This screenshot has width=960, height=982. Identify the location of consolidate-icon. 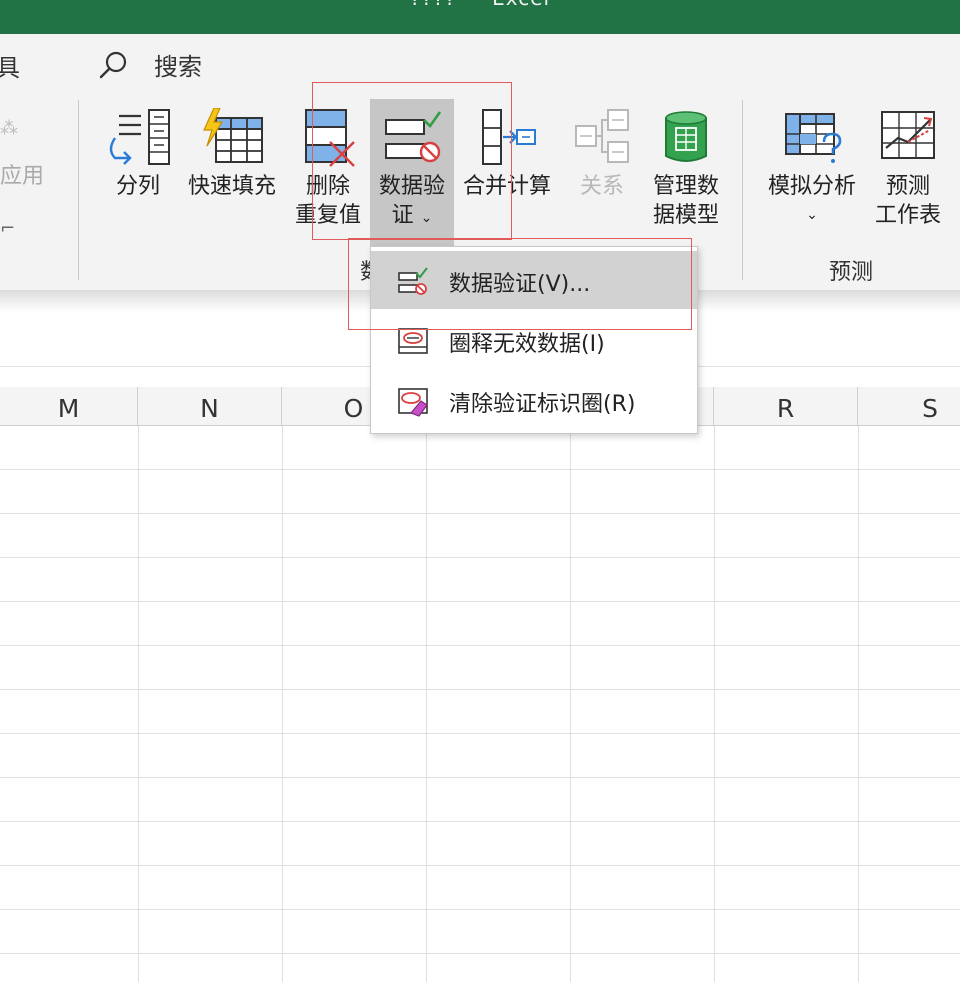
(509, 137).